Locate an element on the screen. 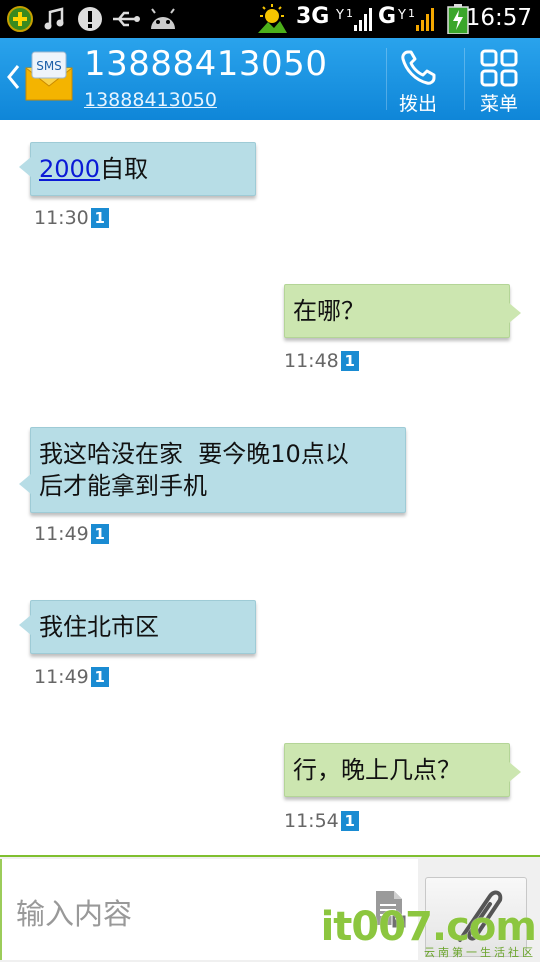 The width and height of the screenshot is (540, 962). message-time: 11:48 is located at coordinates (311, 361).